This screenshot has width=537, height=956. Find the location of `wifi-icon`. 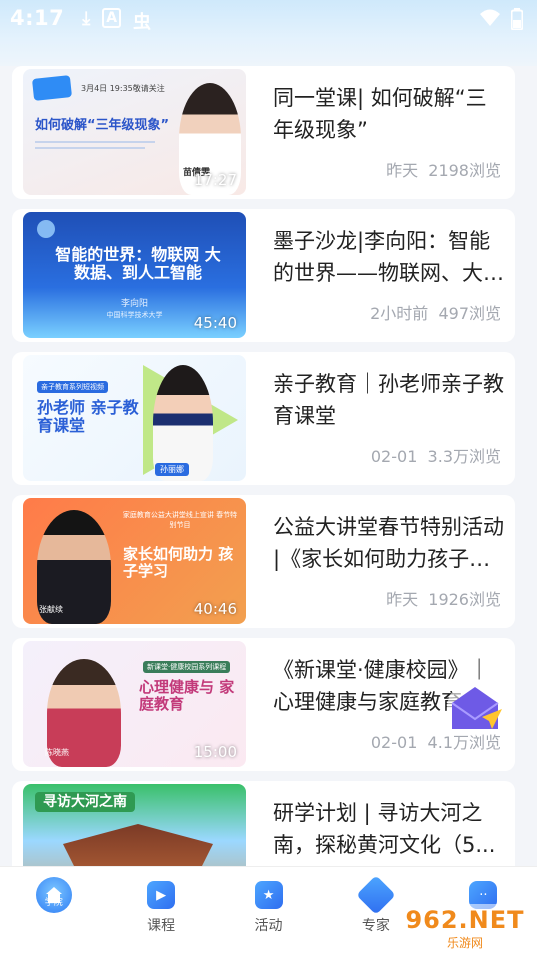

wifi-icon is located at coordinates (490, 21).